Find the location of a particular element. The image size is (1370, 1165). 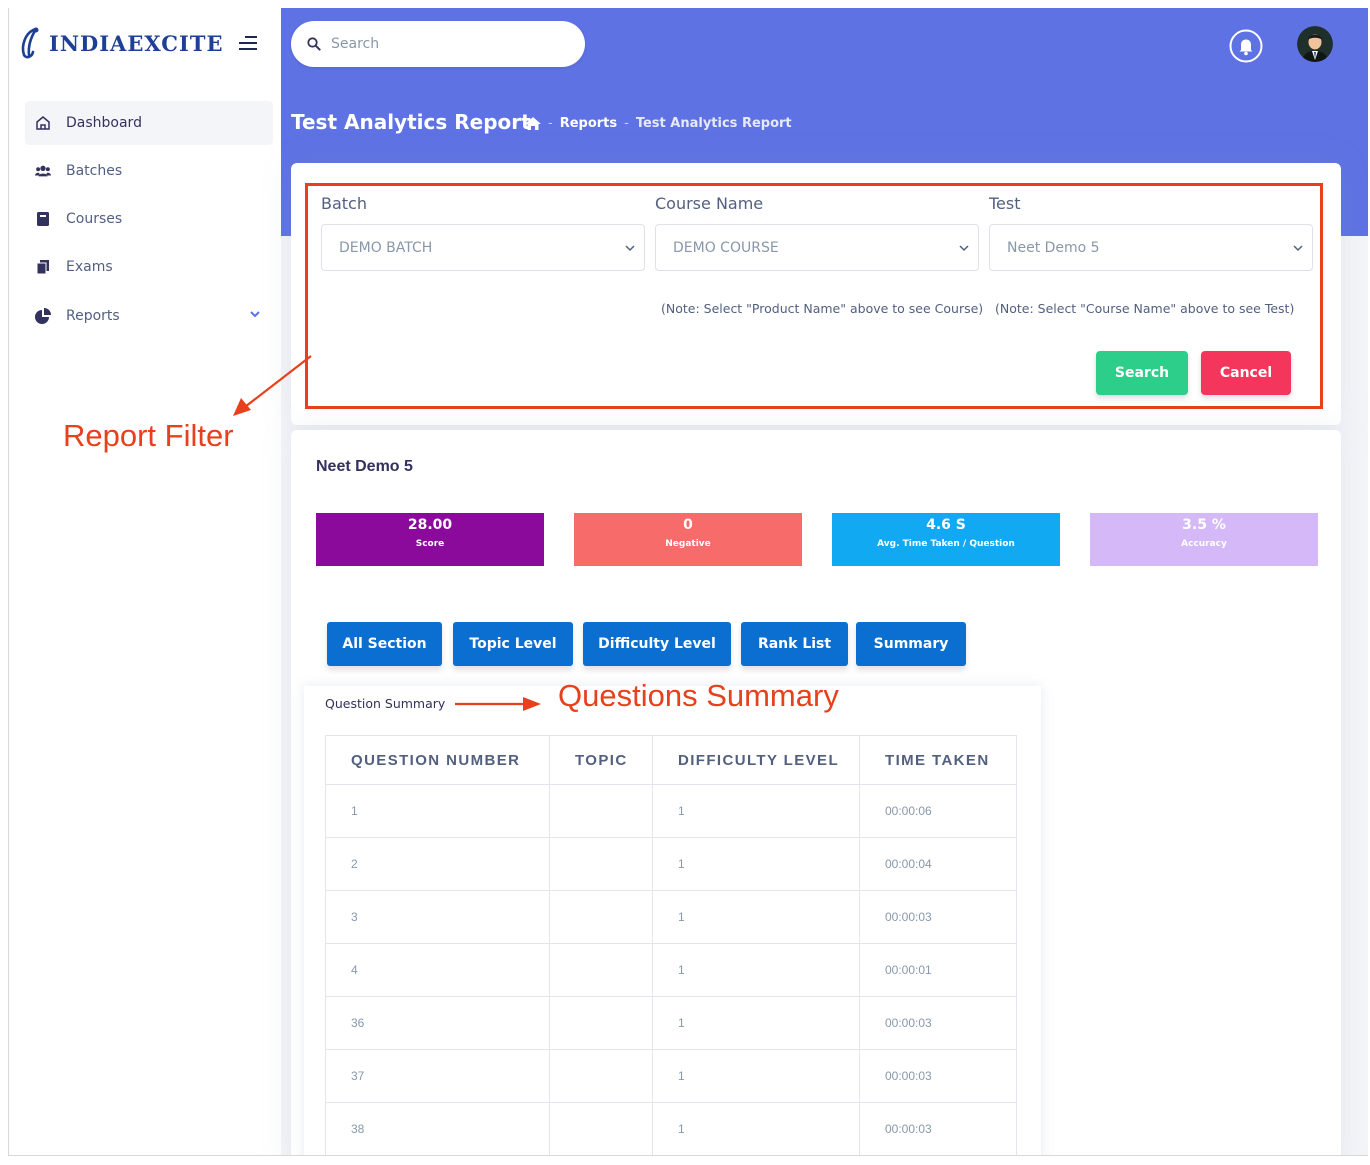

cell-time-taken: 00:00:06 is located at coordinates (938, 811).